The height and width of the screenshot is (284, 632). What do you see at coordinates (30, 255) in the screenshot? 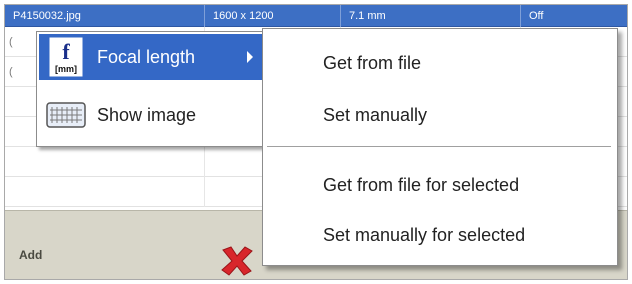
I see `add-button: Add` at bounding box center [30, 255].